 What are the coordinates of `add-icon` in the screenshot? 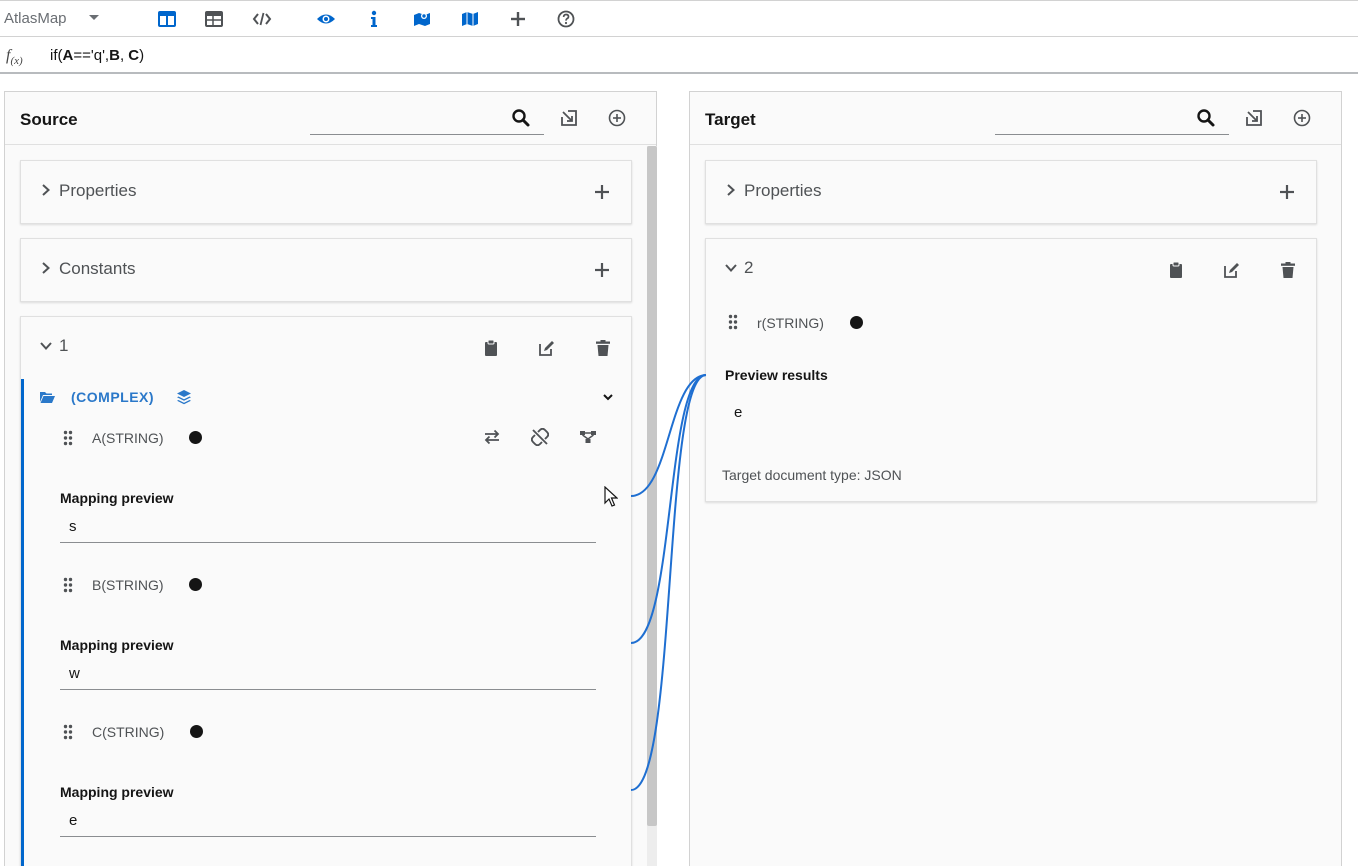 It's located at (518, 19).